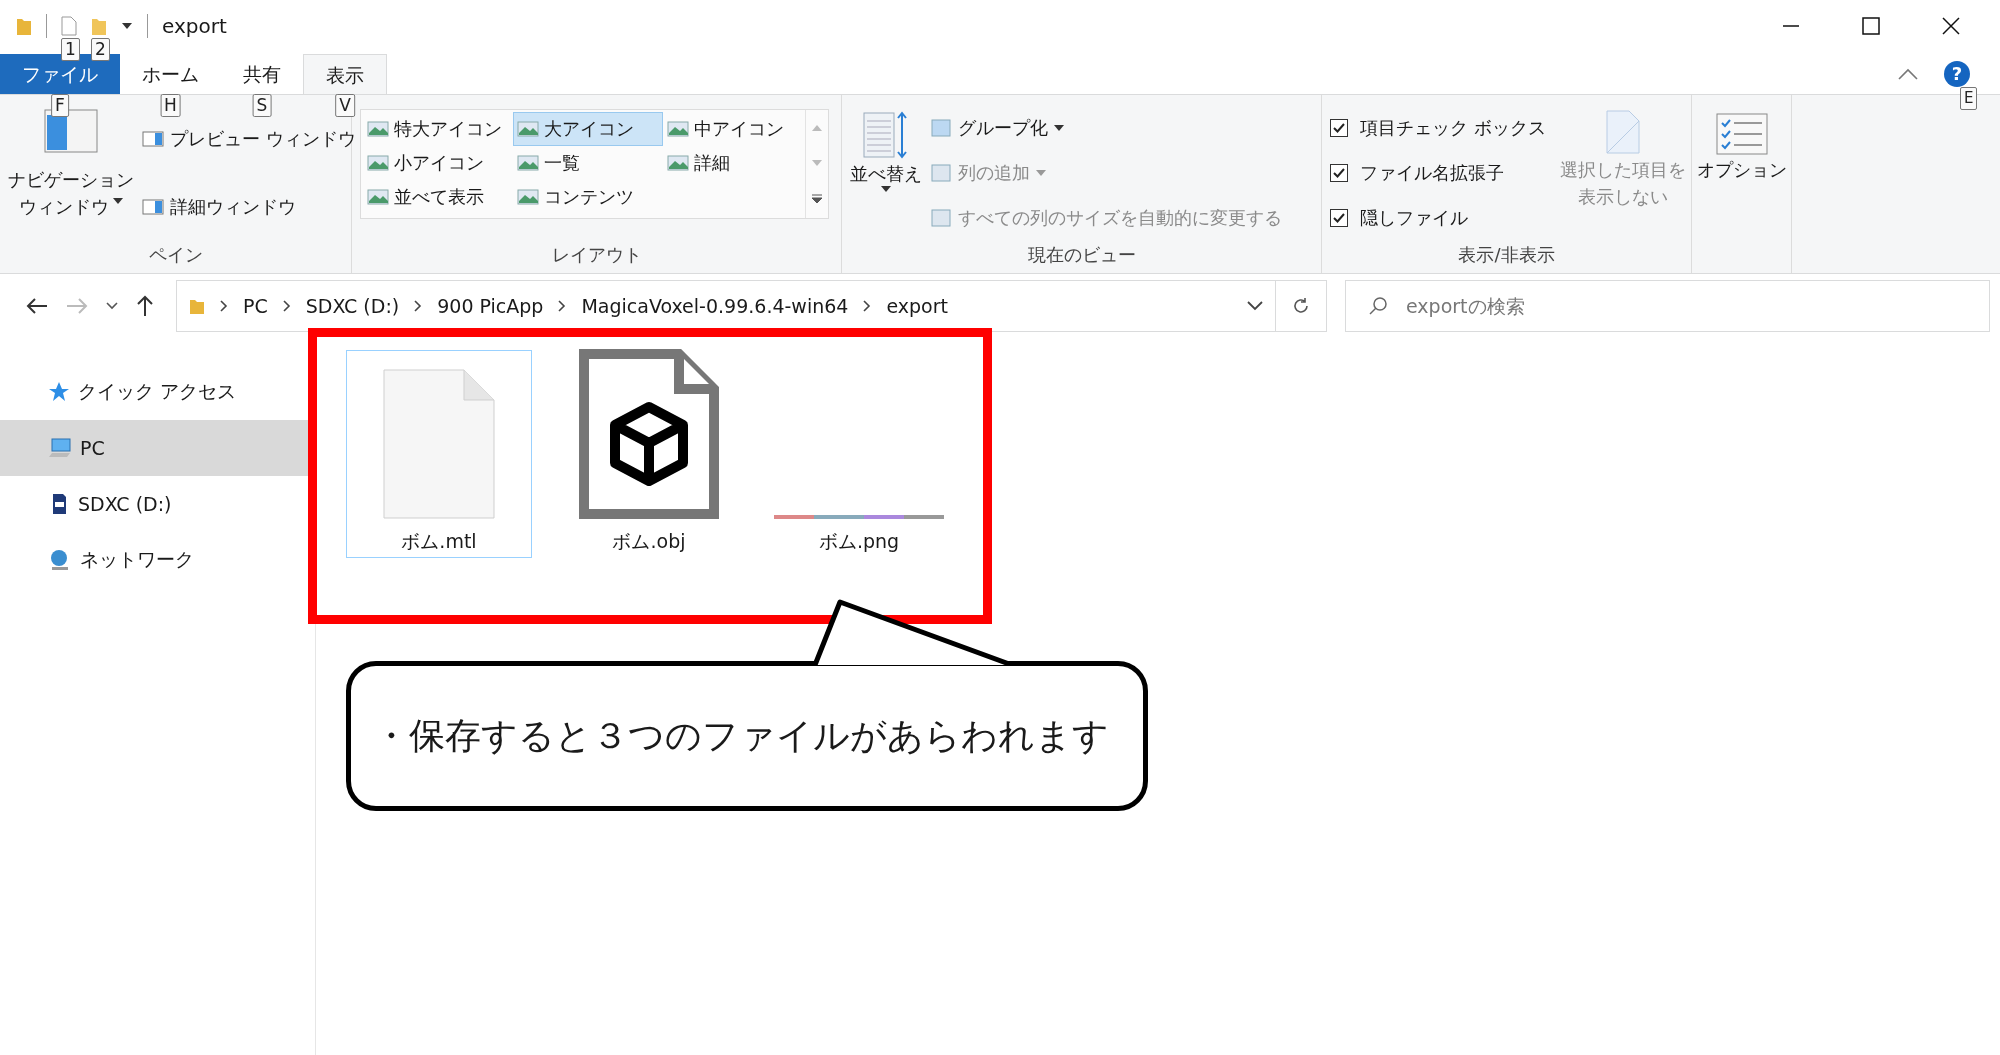 This screenshot has height=1055, width=2000. Describe the element at coordinates (1453, 127) in the screenshot. I see `checkbox-label: 項目チェック ボックス` at that location.